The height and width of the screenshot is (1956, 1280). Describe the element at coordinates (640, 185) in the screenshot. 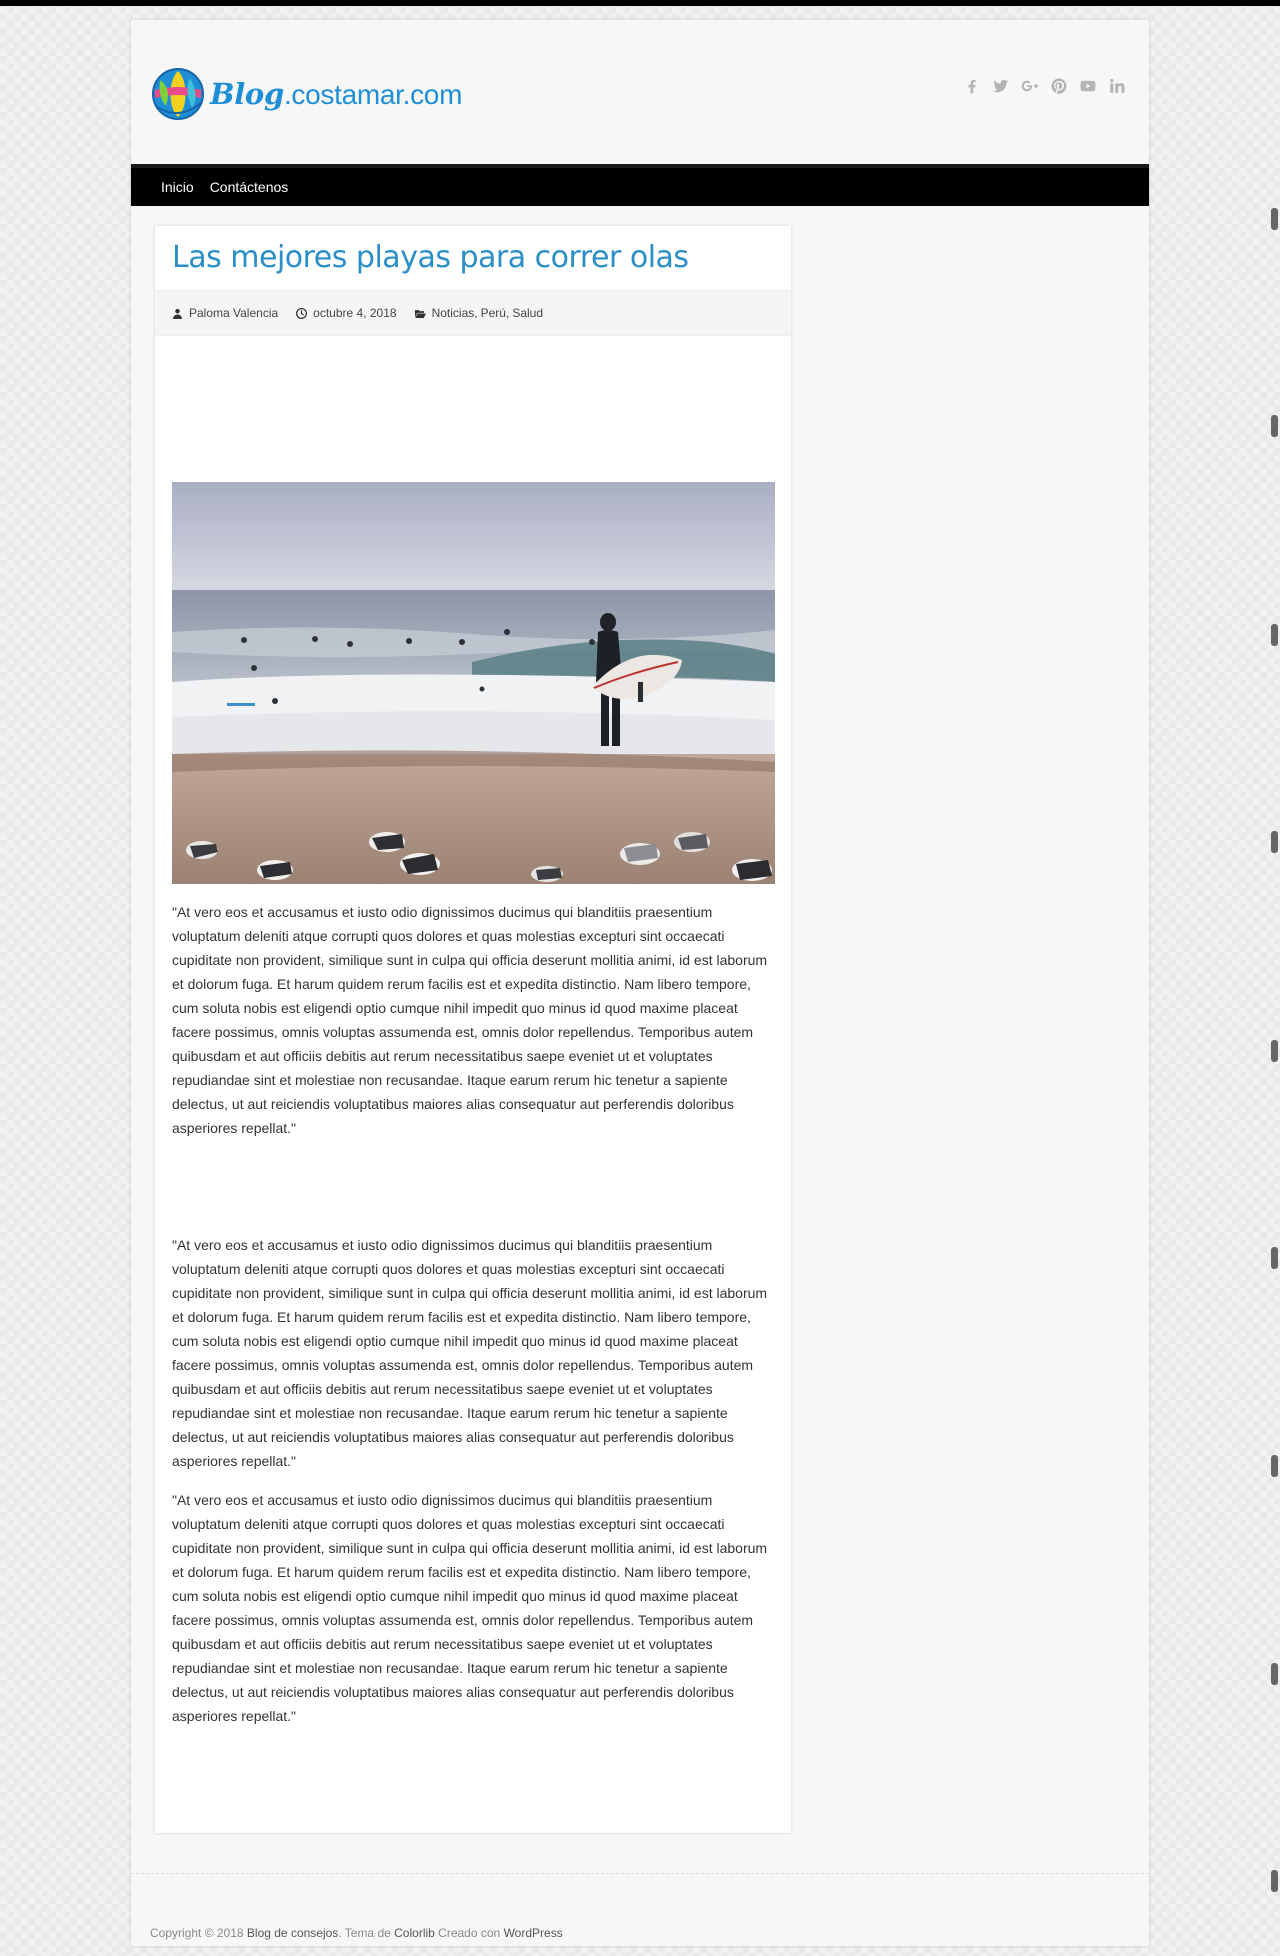

I see `main-nav: Inicio Contáctenos` at that location.